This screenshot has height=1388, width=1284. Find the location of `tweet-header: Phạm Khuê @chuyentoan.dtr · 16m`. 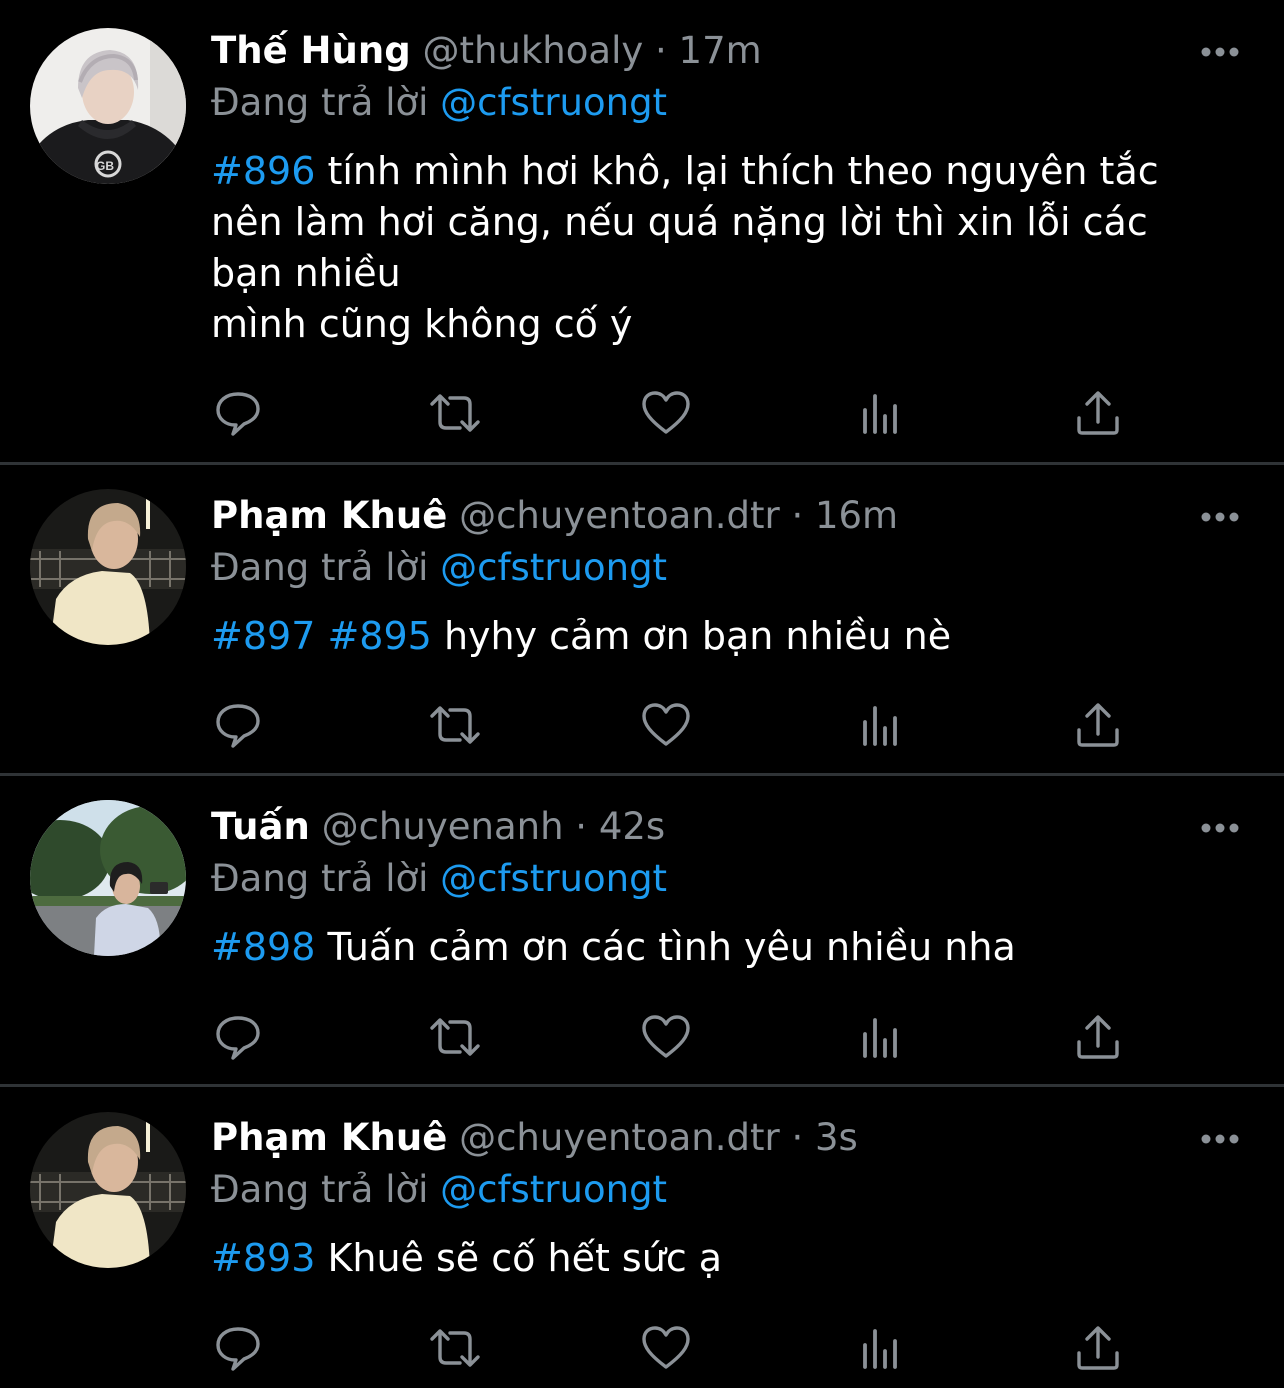

tweet-header: Phạm Khuê @chuyentoan.dtr · 16m is located at coordinates (554, 516).